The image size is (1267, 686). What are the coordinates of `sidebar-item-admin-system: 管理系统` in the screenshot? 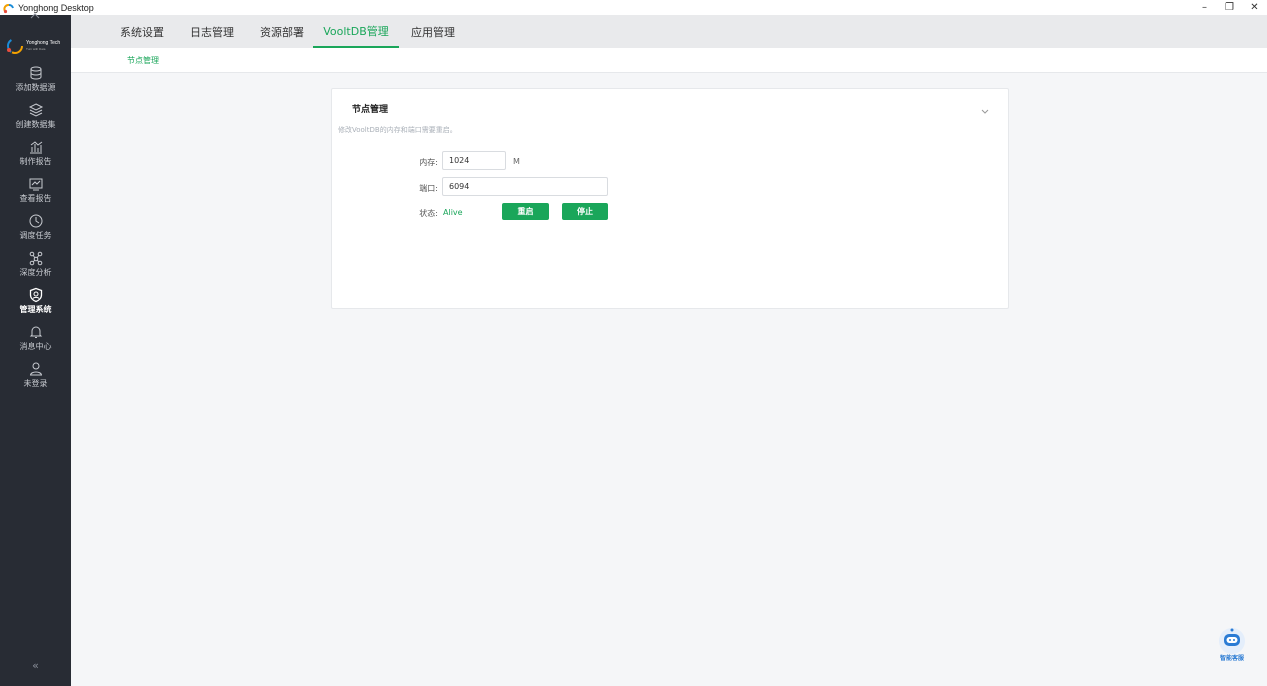 It's located at (35, 303).